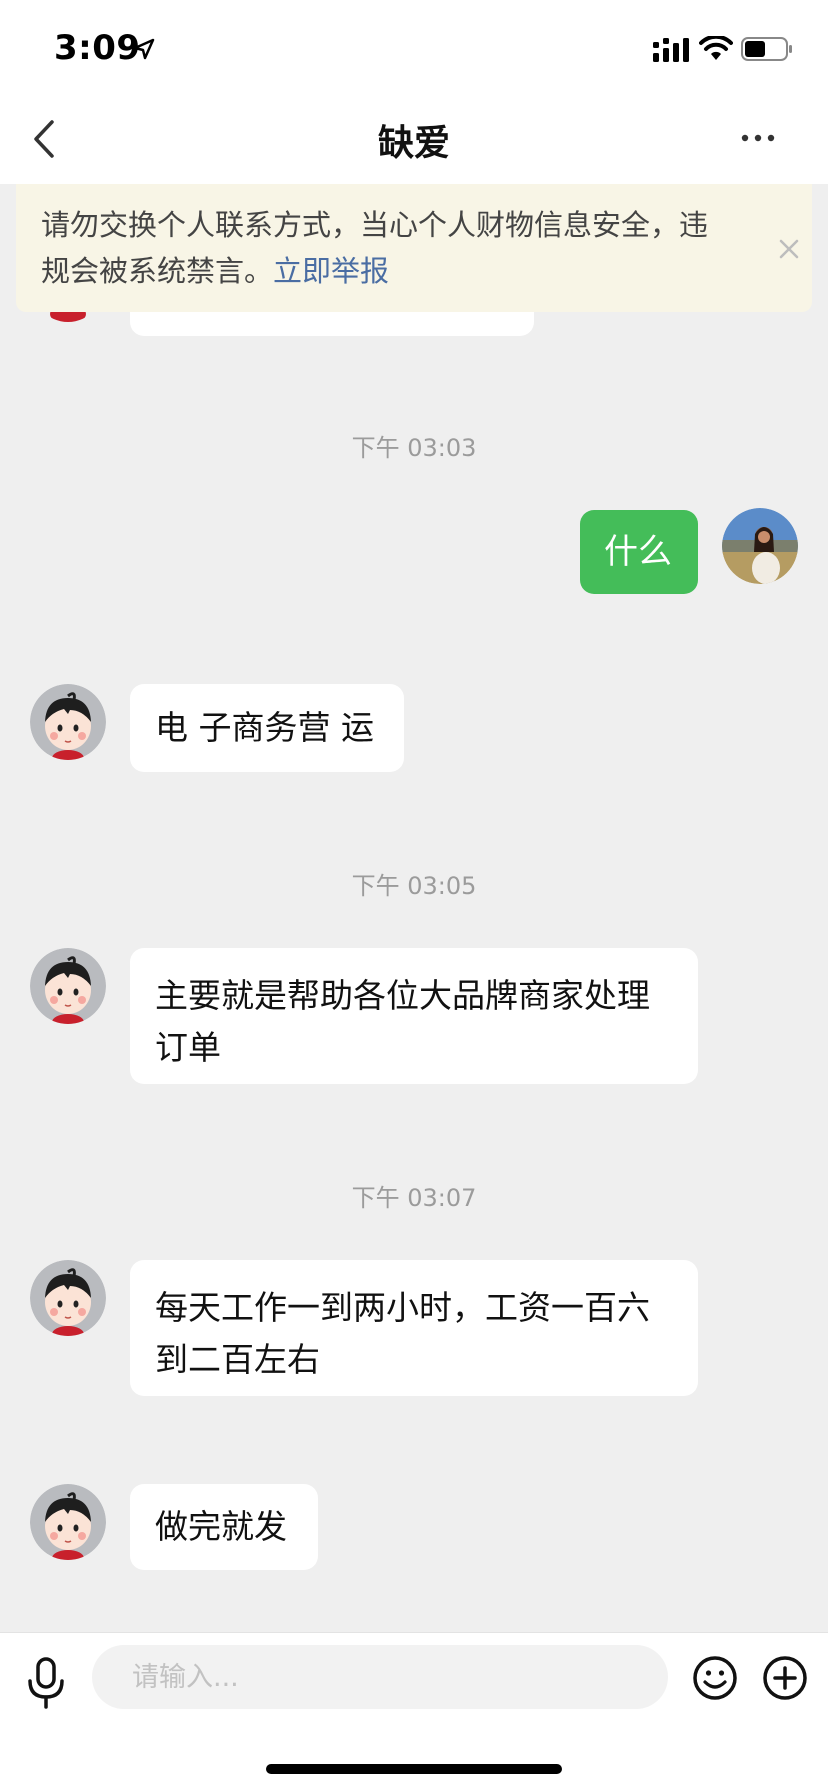  What do you see at coordinates (639, 552) in the screenshot?
I see `outgoing-message-bubble: 什么` at bounding box center [639, 552].